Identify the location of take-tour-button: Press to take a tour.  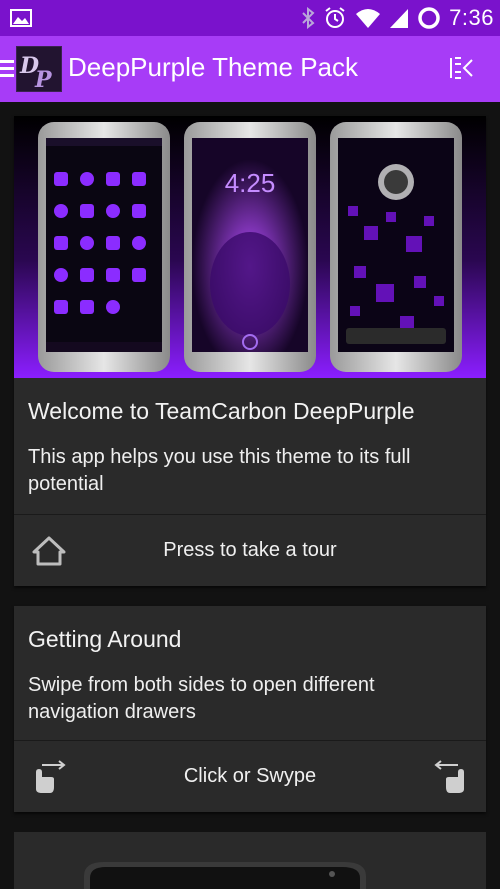
(250, 551).